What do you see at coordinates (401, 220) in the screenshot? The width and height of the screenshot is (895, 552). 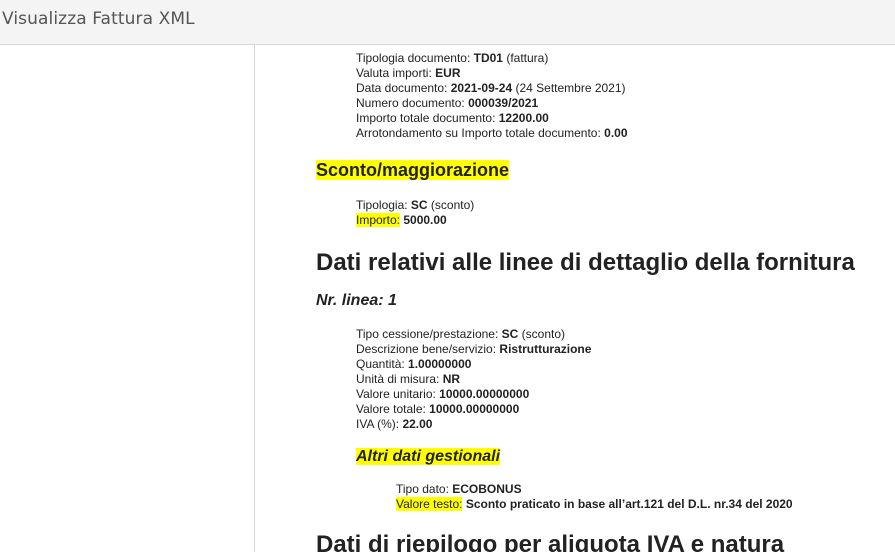 I see `field-discount-amount: Importo: 5000.00` at bounding box center [401, 220].